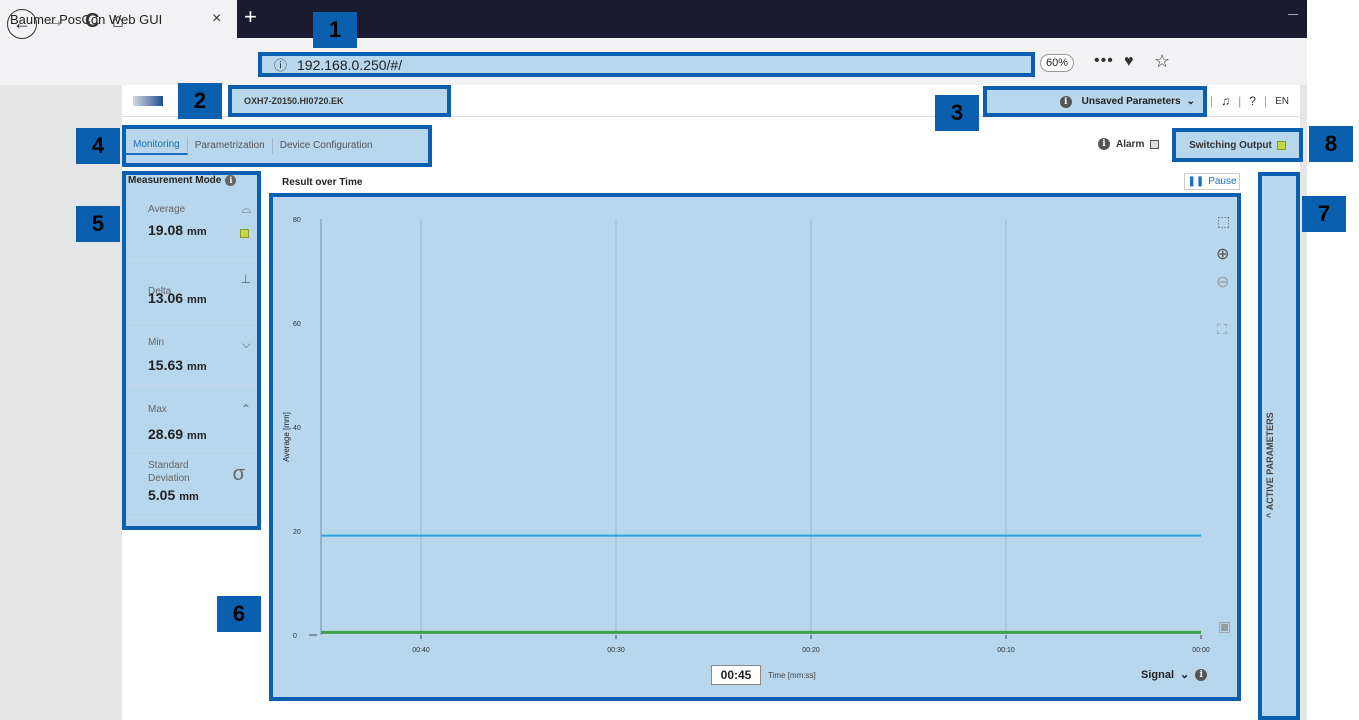 This screenshot has height=720, width=1359. Describe the element at coordinates (22, 24) in the screenshot. I see `back-icon: ←` at that location.